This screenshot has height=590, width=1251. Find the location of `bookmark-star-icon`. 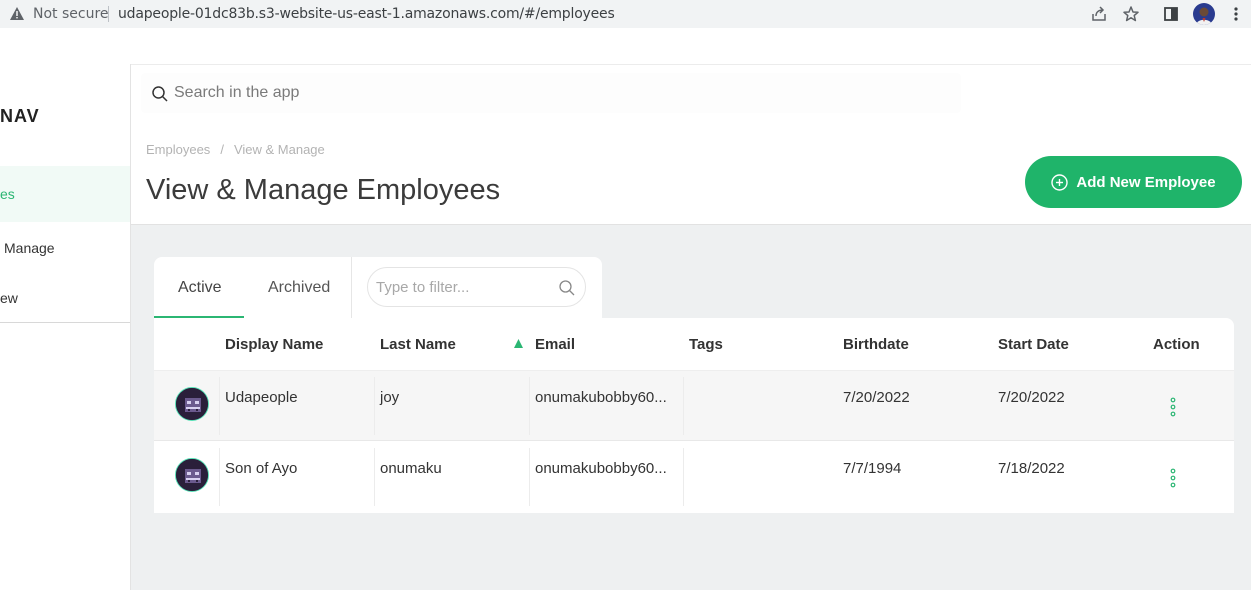

bookmark-star-icon is located at coordinates (1131, 14).